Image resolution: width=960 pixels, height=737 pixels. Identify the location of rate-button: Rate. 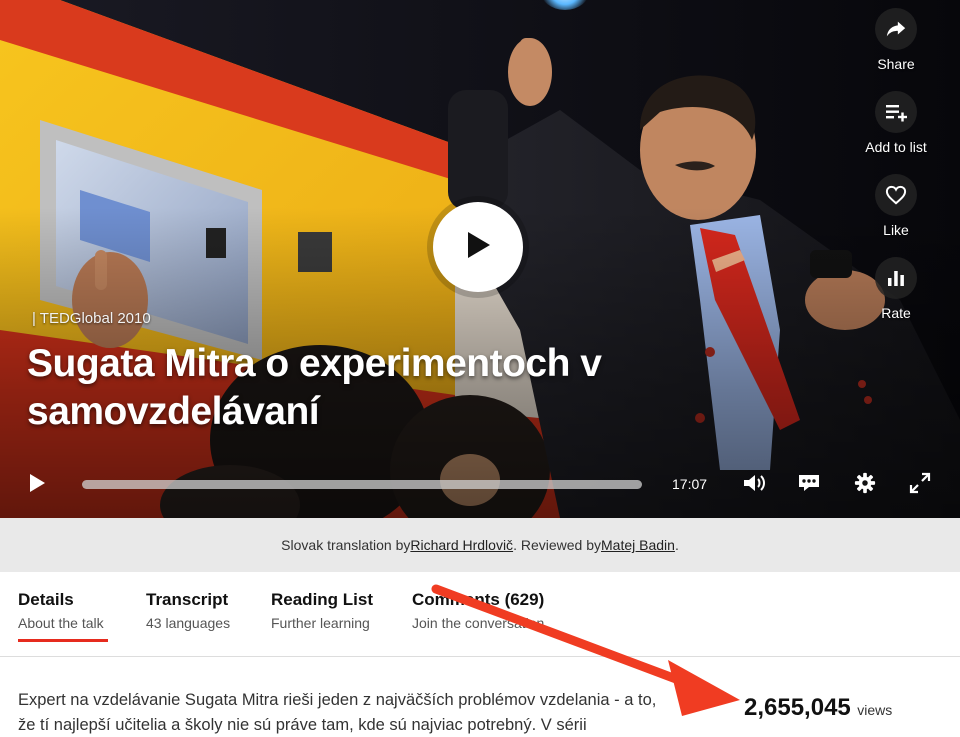
(896, 298).